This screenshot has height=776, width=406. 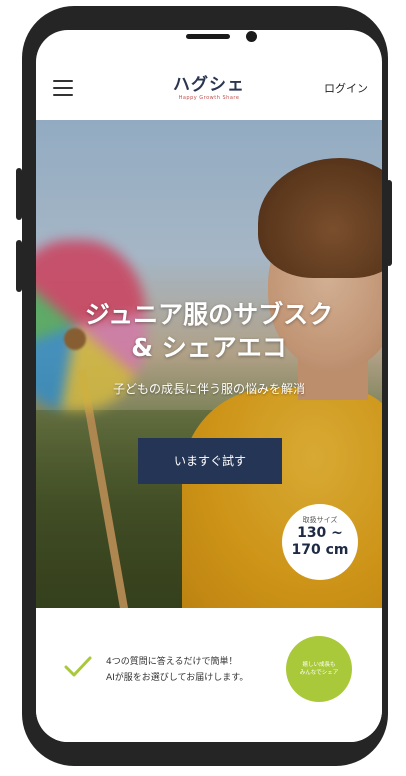 I want to click on feature-line1: 4つの質問に答えるだけで簡単！, so click(x=172, y=662).